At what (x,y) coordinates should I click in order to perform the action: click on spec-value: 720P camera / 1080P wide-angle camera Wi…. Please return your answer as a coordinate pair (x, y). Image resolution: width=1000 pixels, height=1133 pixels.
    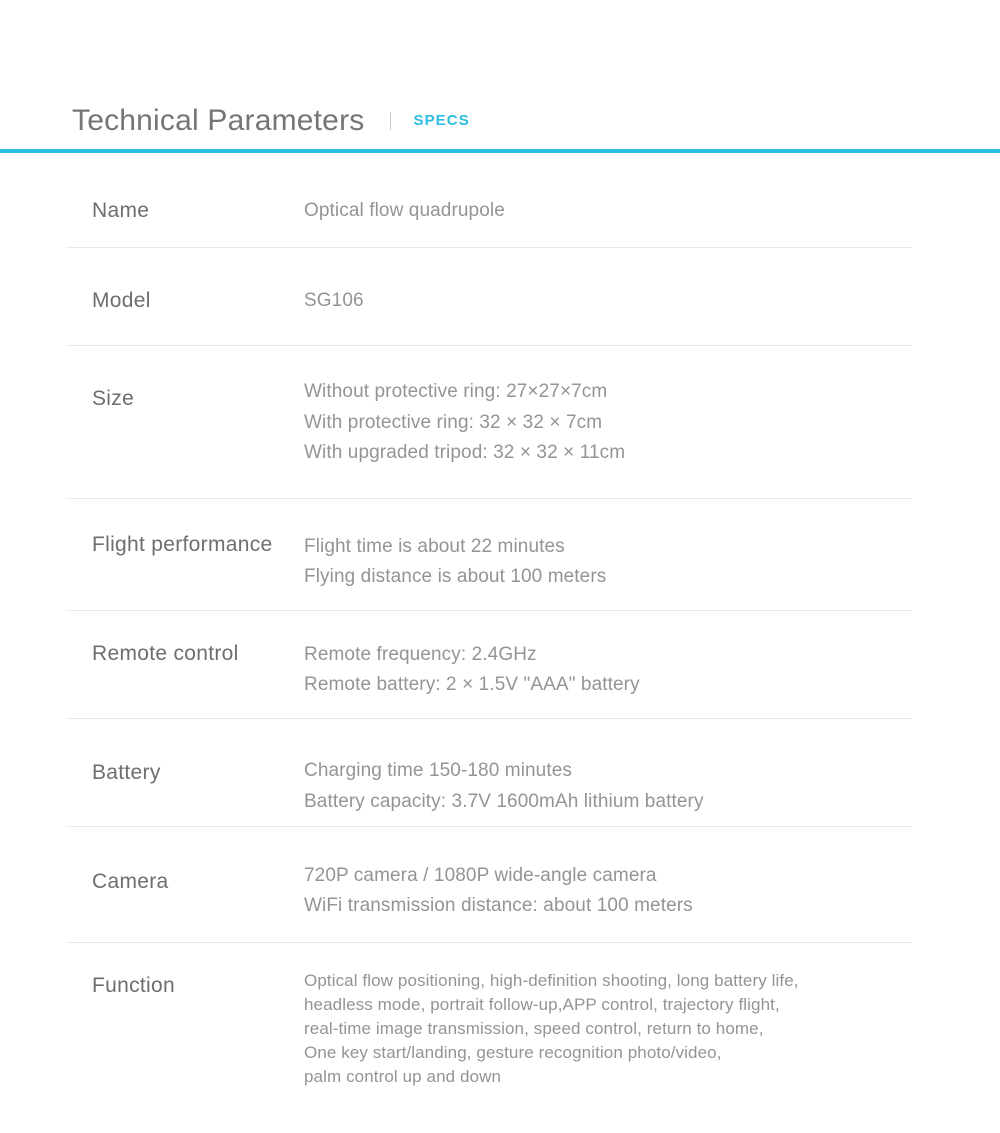
    Looking at the image, I should click on (608, 874).